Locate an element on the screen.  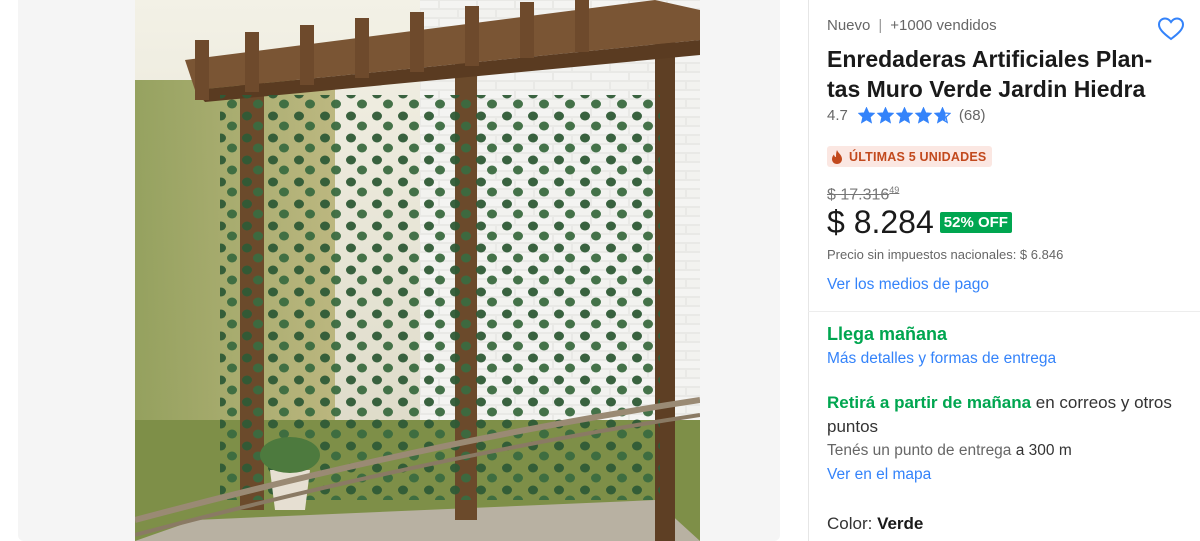
payment-methods-link: Ver los medios de pago is located at coordinates (908, 285).